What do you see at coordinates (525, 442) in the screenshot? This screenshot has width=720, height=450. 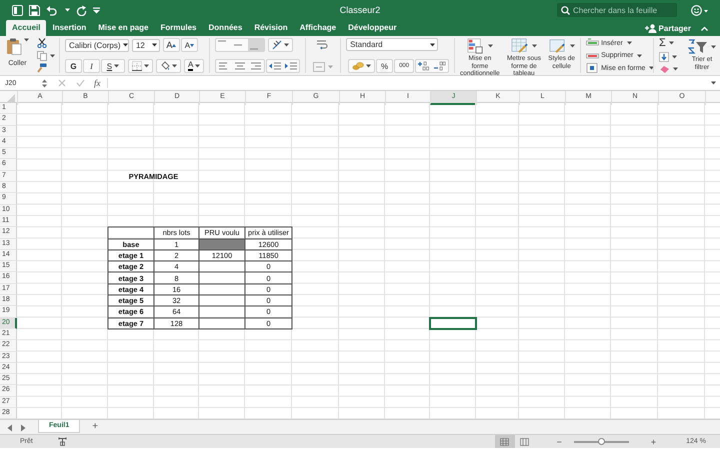 I see `page-layout-icon` at bounding box center [525, 442].